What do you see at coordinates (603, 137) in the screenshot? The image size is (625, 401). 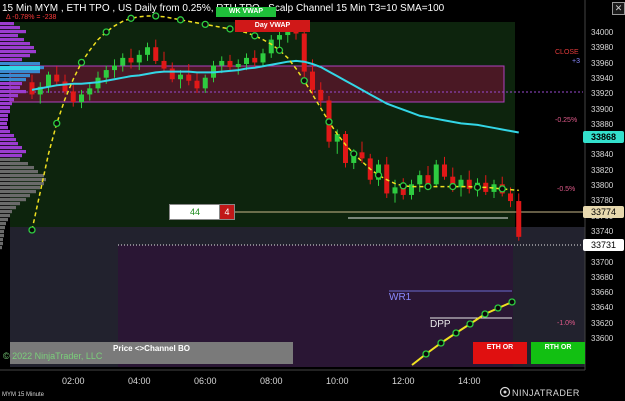 I see `current-sma-price-box: 33868` at bounding box center [603, 137].